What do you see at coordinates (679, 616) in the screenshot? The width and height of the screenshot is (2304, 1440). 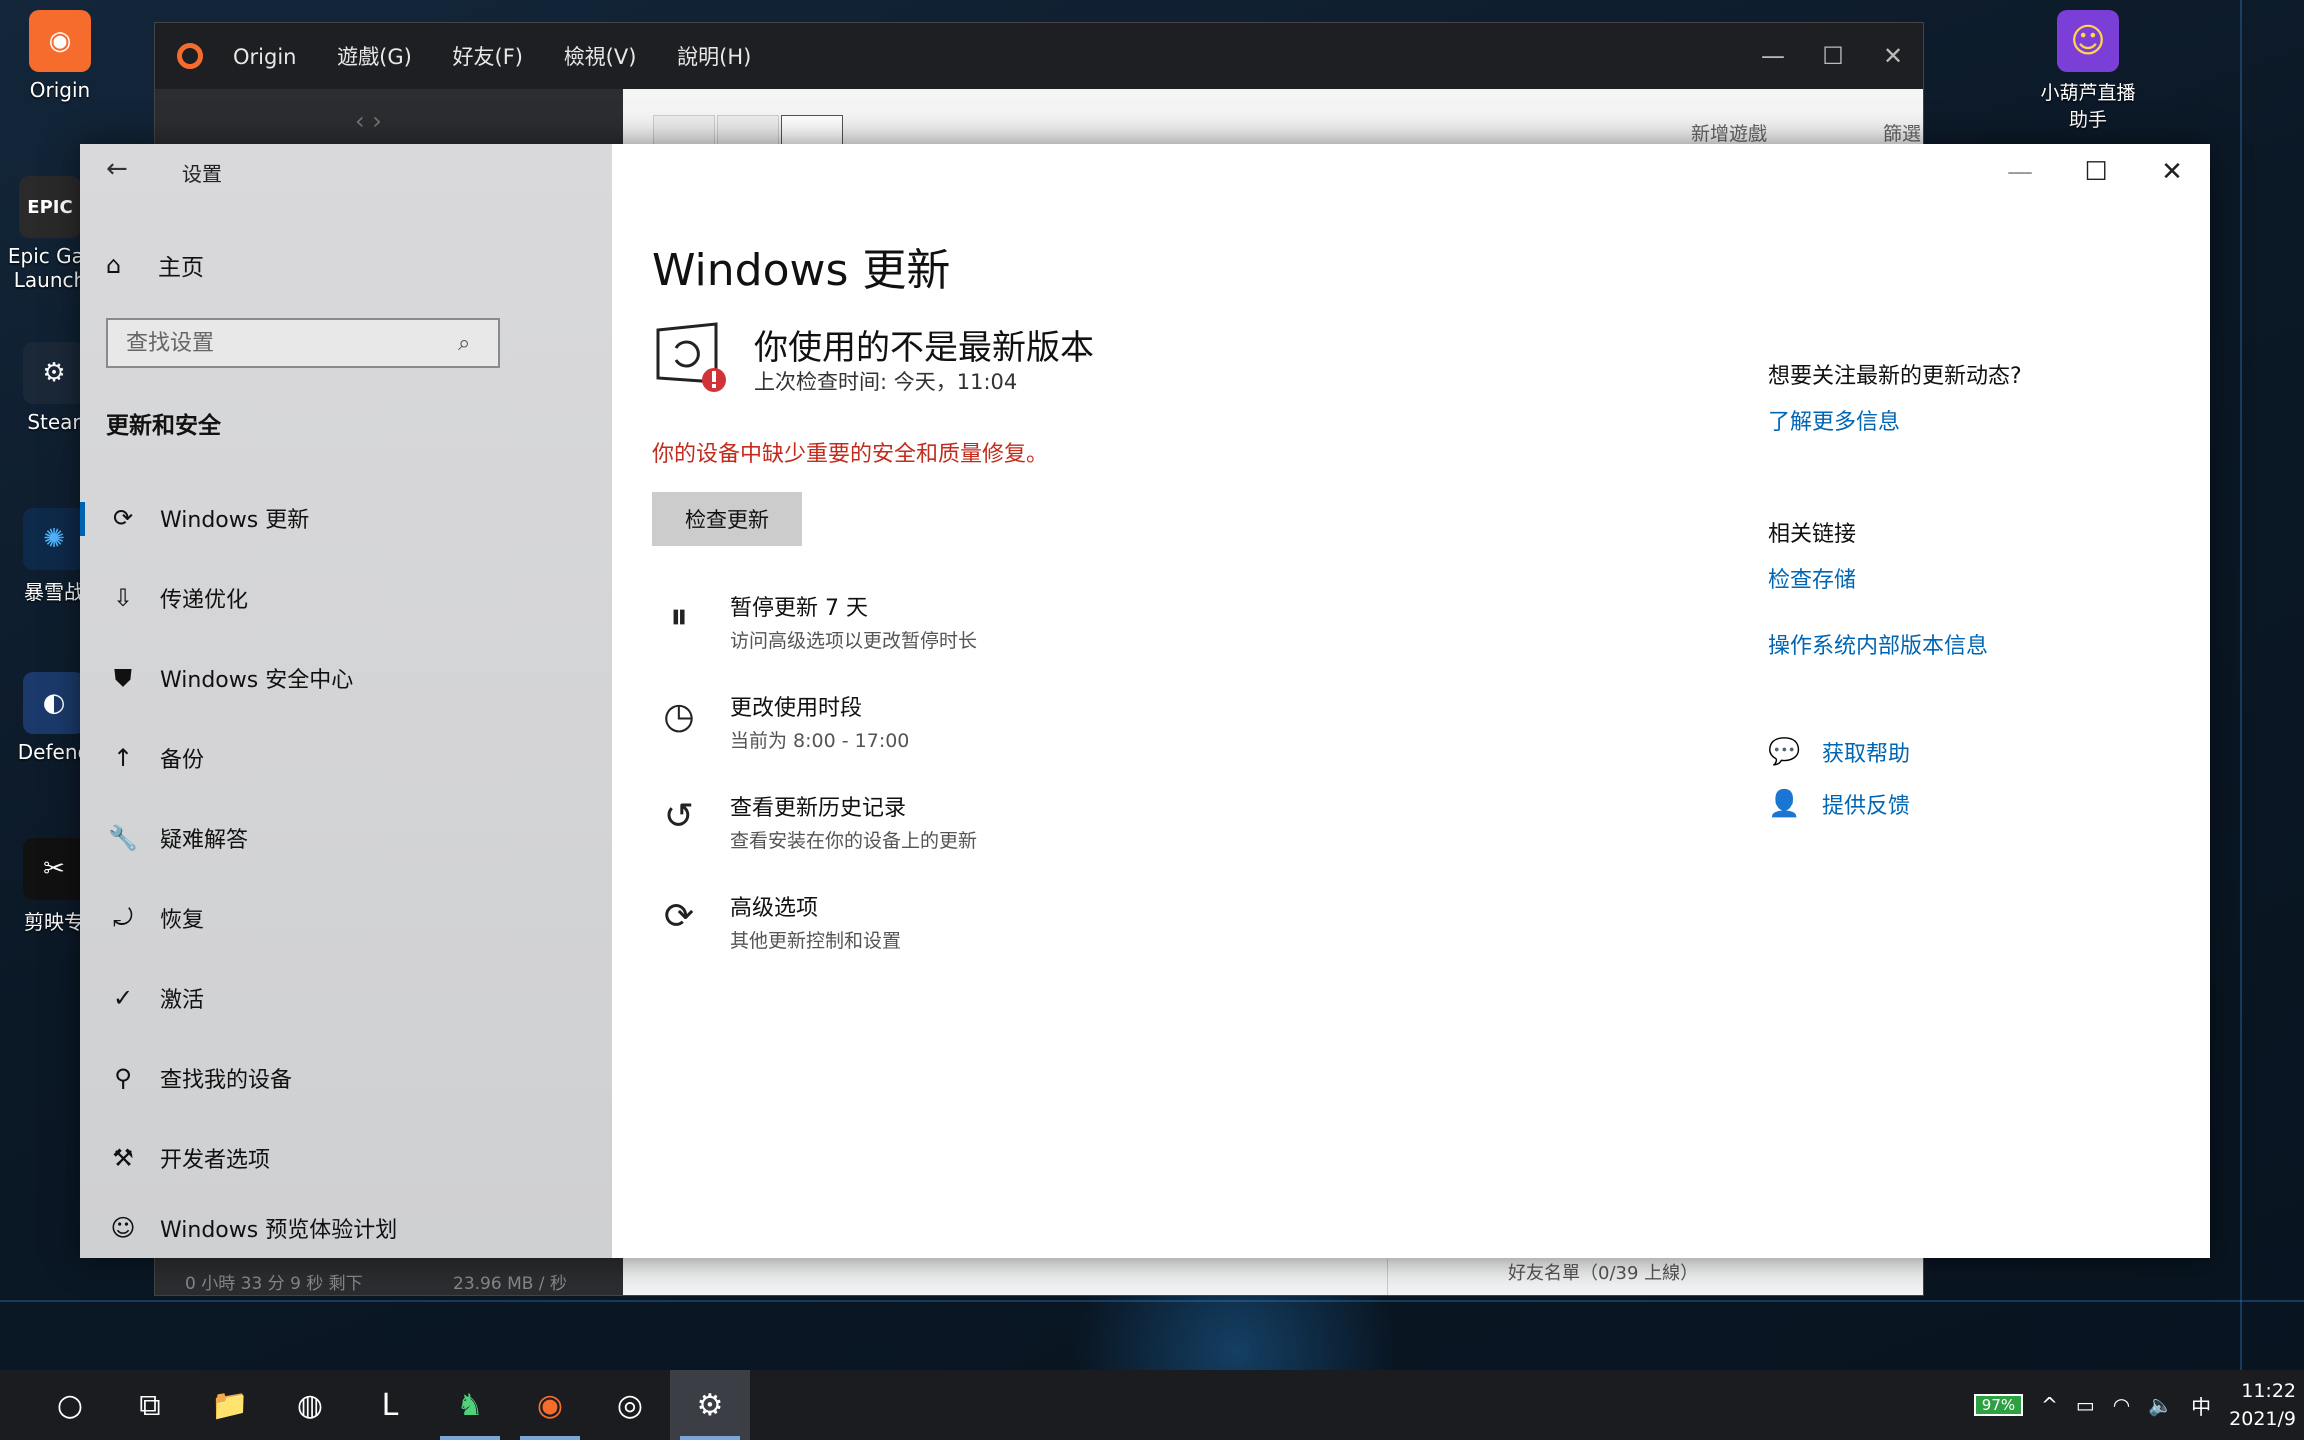 I see `pause-icon: ⏸` at bounding box center [679, 616].